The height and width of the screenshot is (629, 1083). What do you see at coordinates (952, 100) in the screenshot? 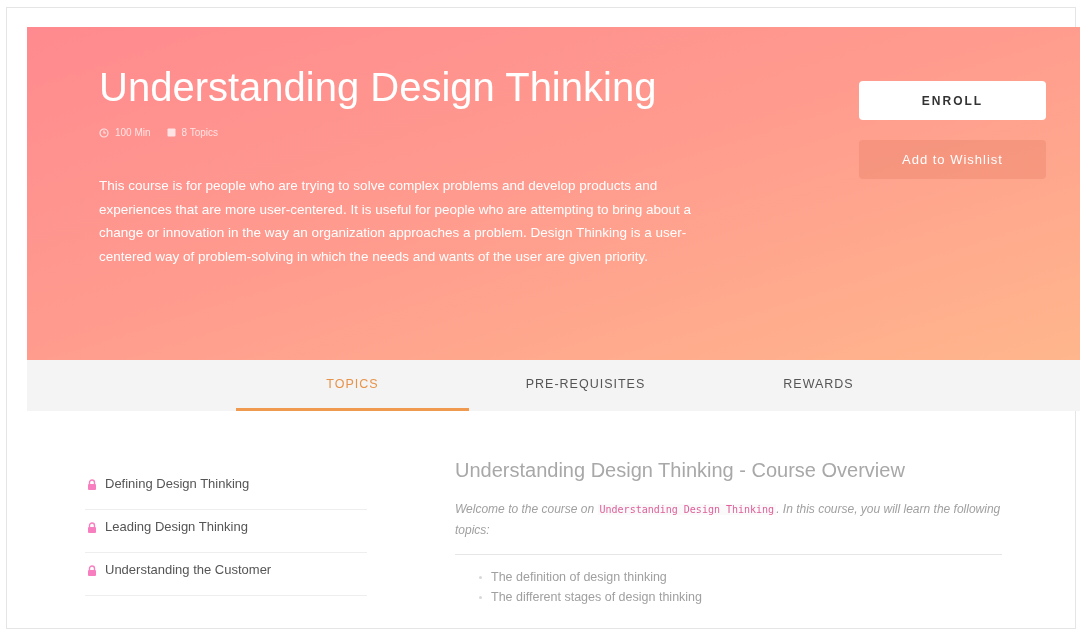
I see `enroll-button: ENROLL` at bounding box center [952, 100].